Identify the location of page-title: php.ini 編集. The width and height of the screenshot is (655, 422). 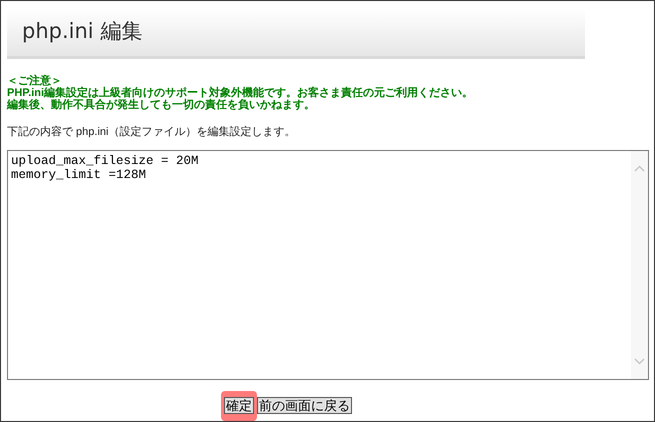
(82, 32).